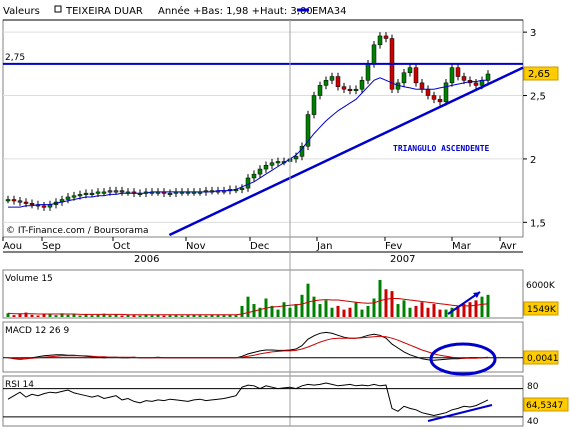  What do you see at coordinates (533, 422) in the screenshot?
I see `rsi-tick-40: 40` at bounding box center [533, 422].